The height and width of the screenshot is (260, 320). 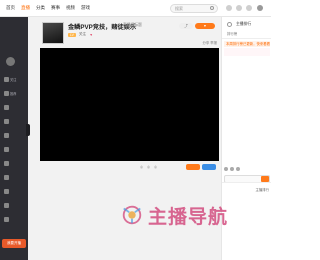 I want to click on rank-header: 主播排行 排行榜, so click(x=246, y=28).